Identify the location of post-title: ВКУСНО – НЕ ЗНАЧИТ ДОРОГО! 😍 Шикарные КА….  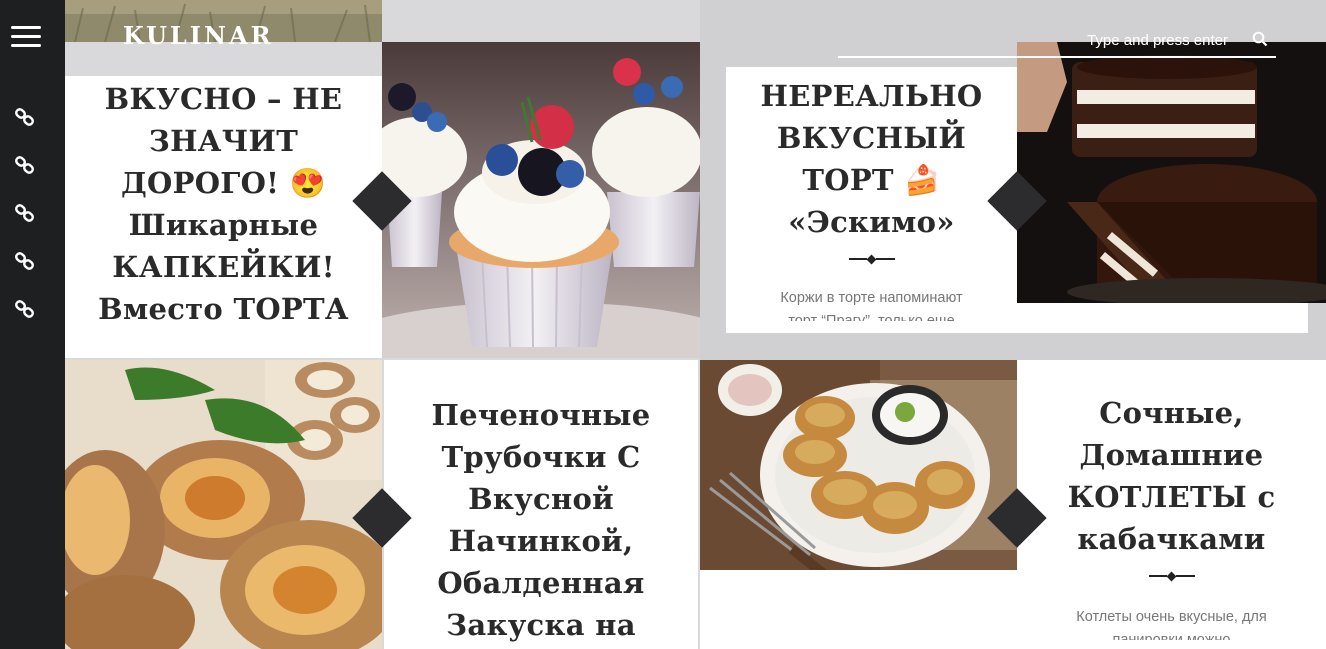
(223, 204).